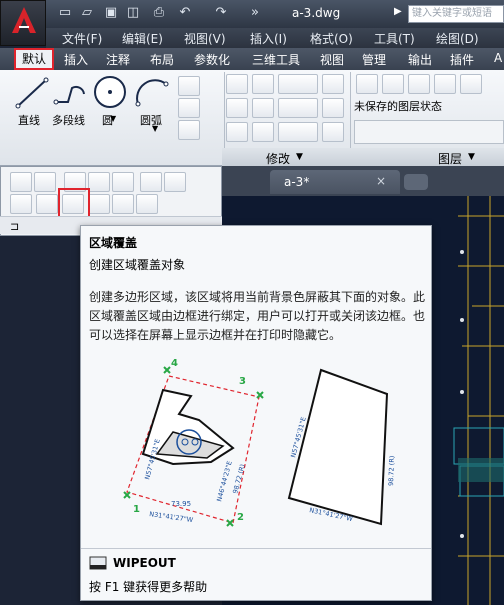 Image resolution: width=504 pixels, height=605 pixels. What do you see at coordinates (98, 563) in the screenshot?
I see `command-line-icon` at bounding box center [98, 563].